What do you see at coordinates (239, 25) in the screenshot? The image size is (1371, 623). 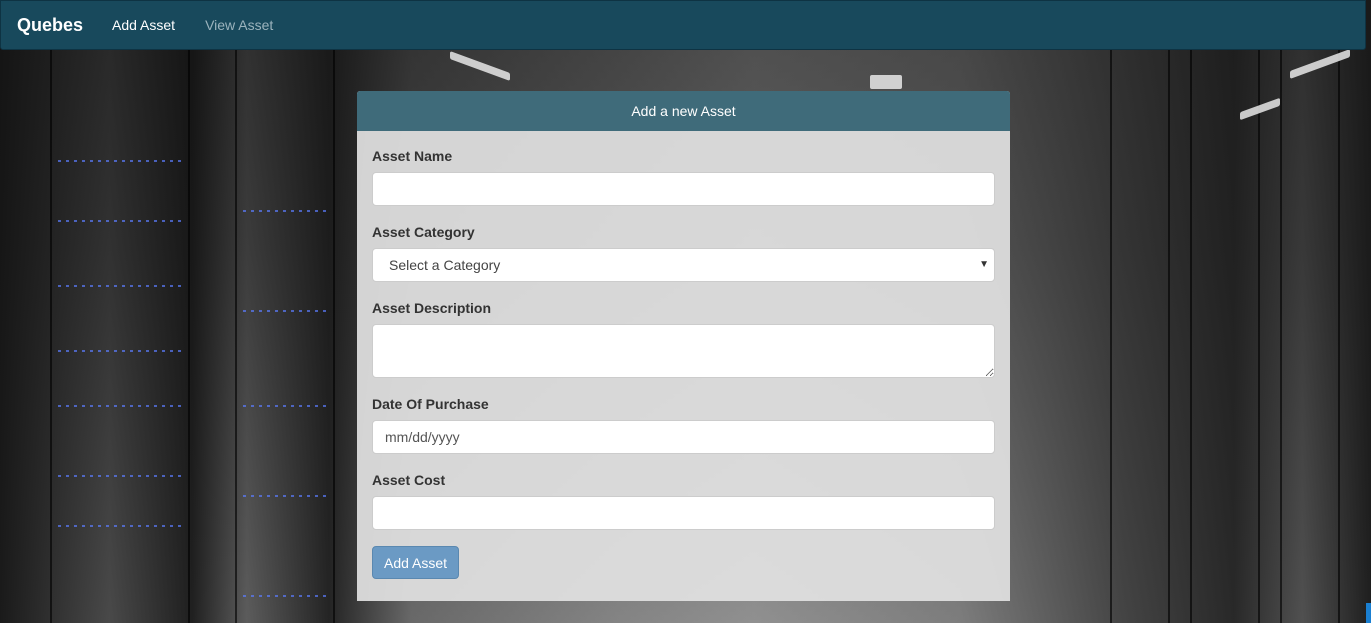 I see `nav-view-asset: View Asset` at bounding box center [239, 25].